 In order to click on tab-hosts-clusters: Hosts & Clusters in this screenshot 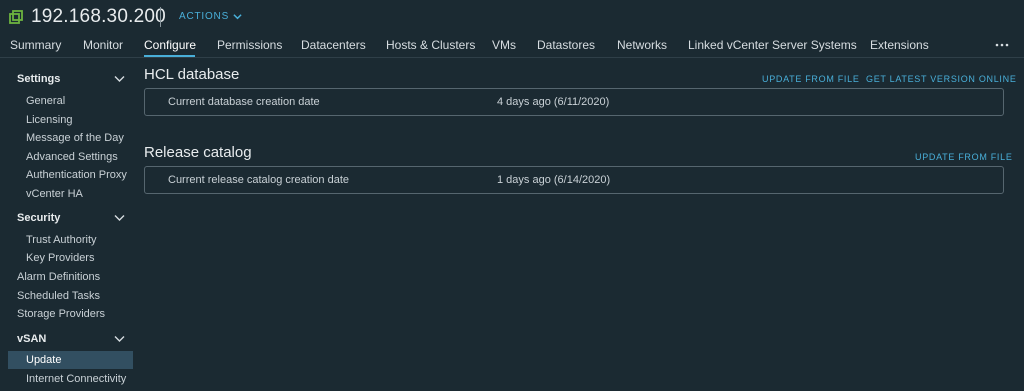, I will do `click(430, 45)`.